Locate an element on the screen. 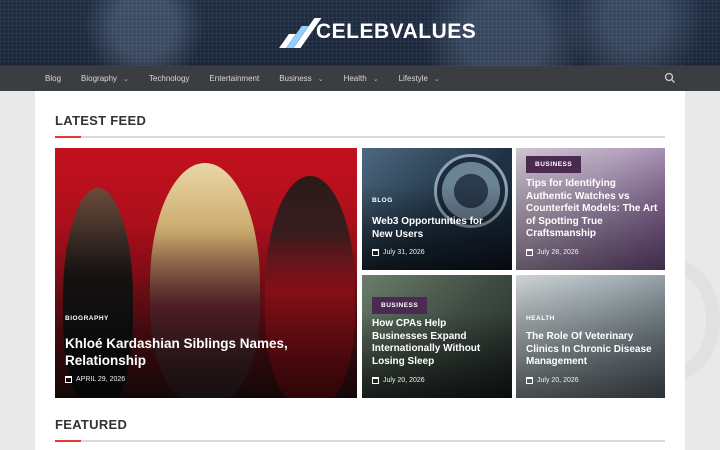 The height and width of the screenshot is (450, 720). category-badge: BLOG is located at coordinates (382, 200).